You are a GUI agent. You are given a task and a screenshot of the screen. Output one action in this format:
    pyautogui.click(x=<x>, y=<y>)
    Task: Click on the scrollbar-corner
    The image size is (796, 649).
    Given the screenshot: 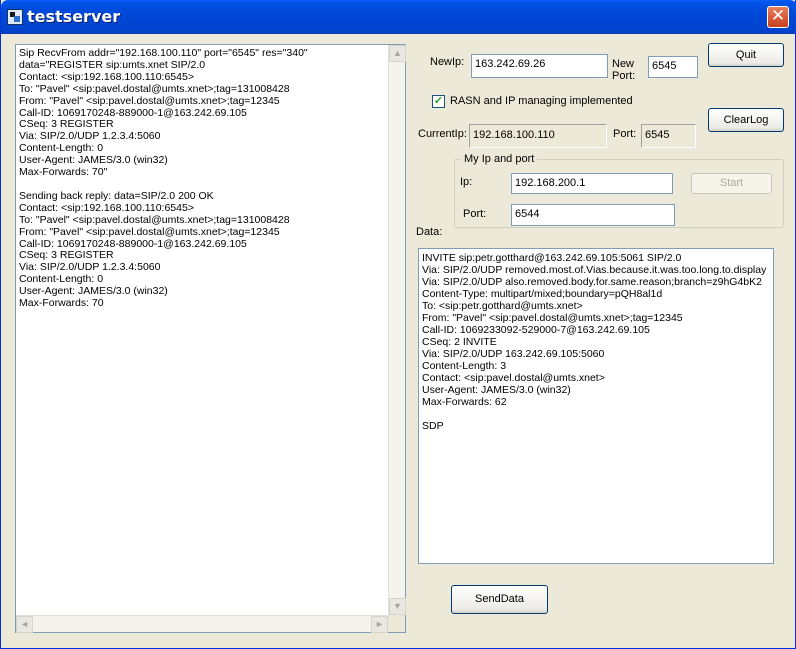 What is the action you would take?
    pyautogui.click(x=396, y=623)
    